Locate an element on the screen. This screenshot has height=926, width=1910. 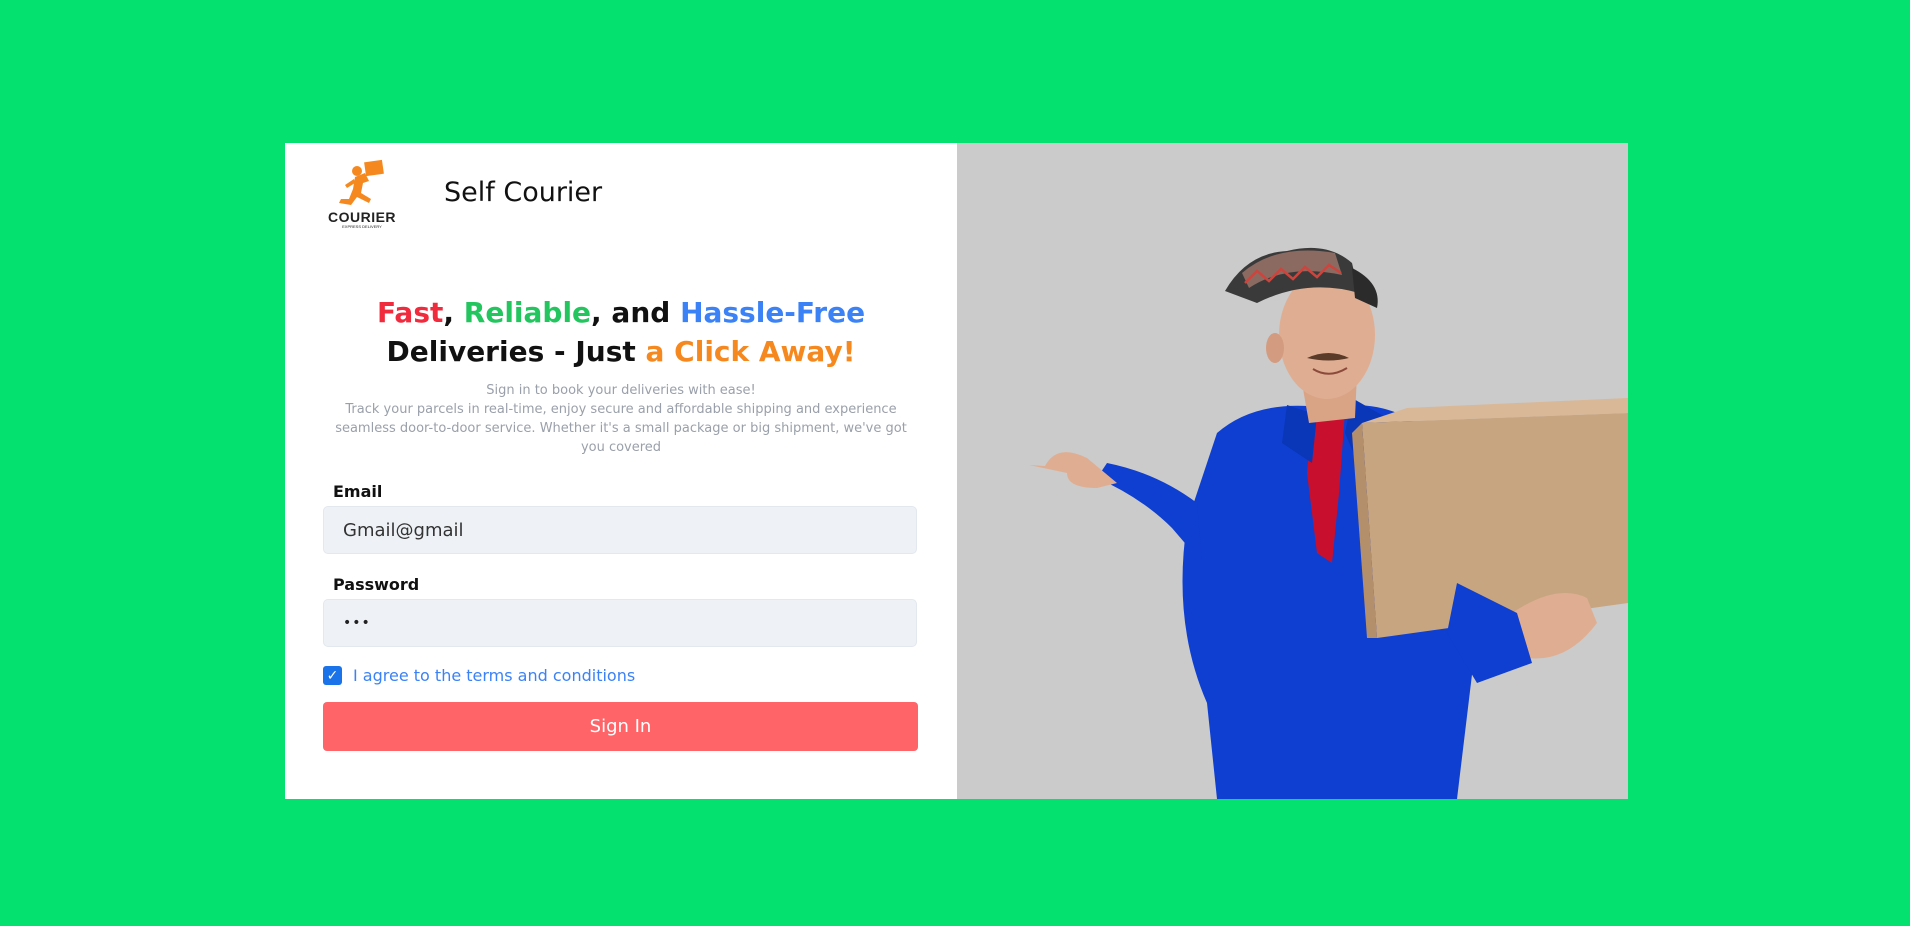
courier-logo: COURIER EXPRESS DELIVERY is located at coordinates (362, 195).